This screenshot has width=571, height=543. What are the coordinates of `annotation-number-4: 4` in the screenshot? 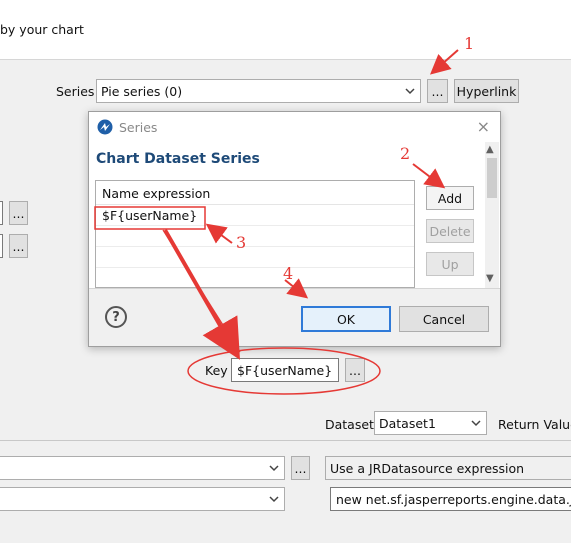 It's located at (288, 273).